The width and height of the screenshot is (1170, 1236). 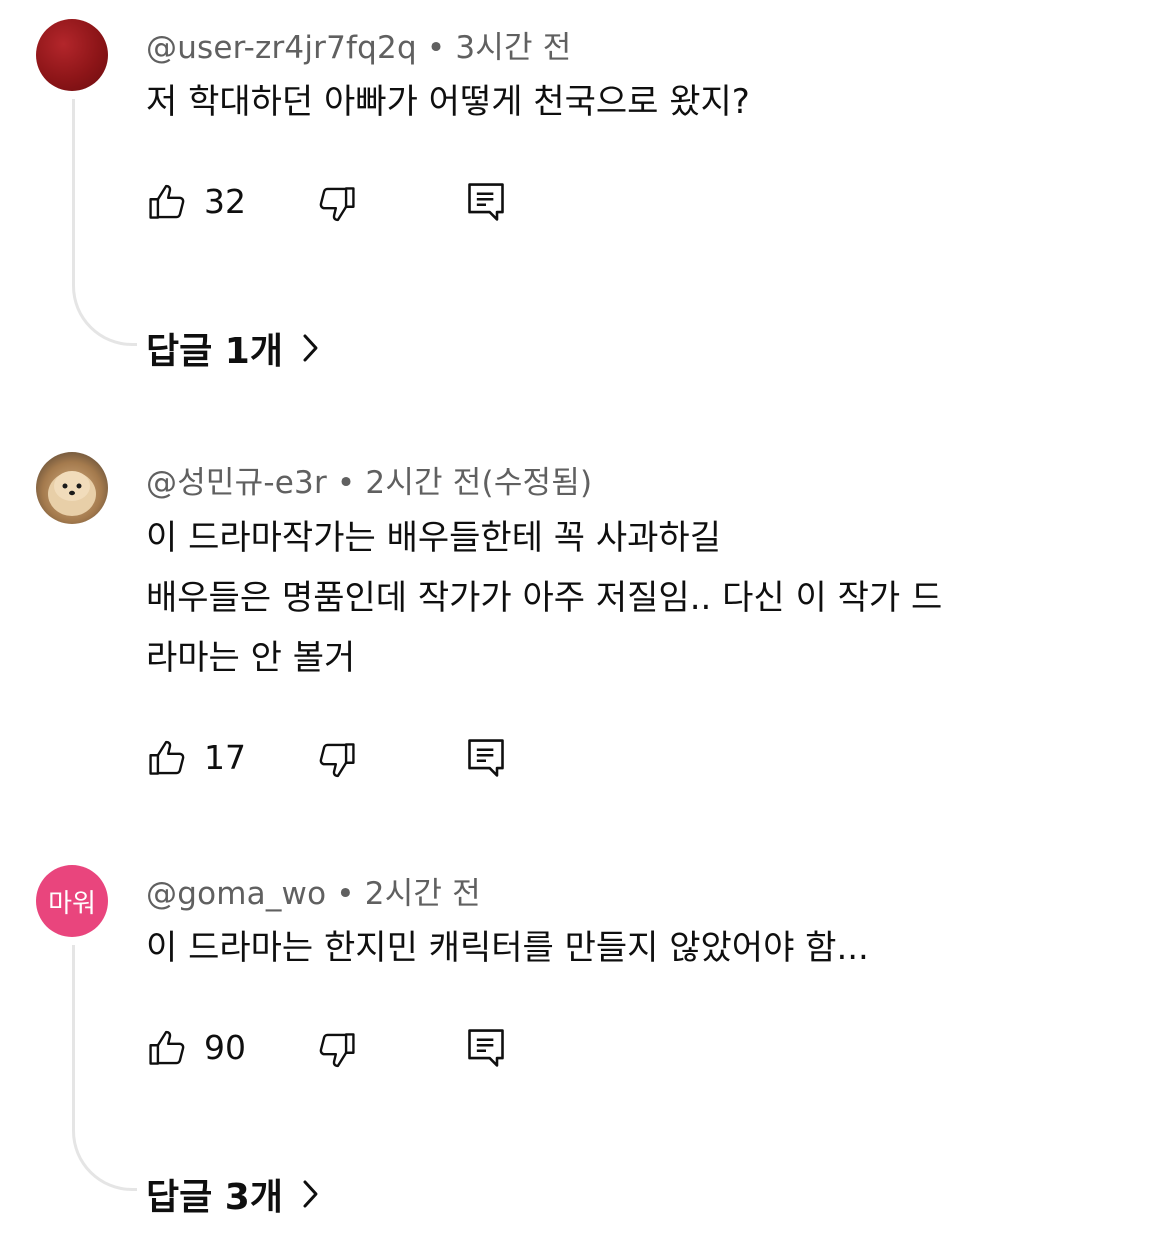 What do you see at coordinates (214, 1197) in the screenshot?
I see `replies-label: 답글 3개` at bounding box center [214, 1197].